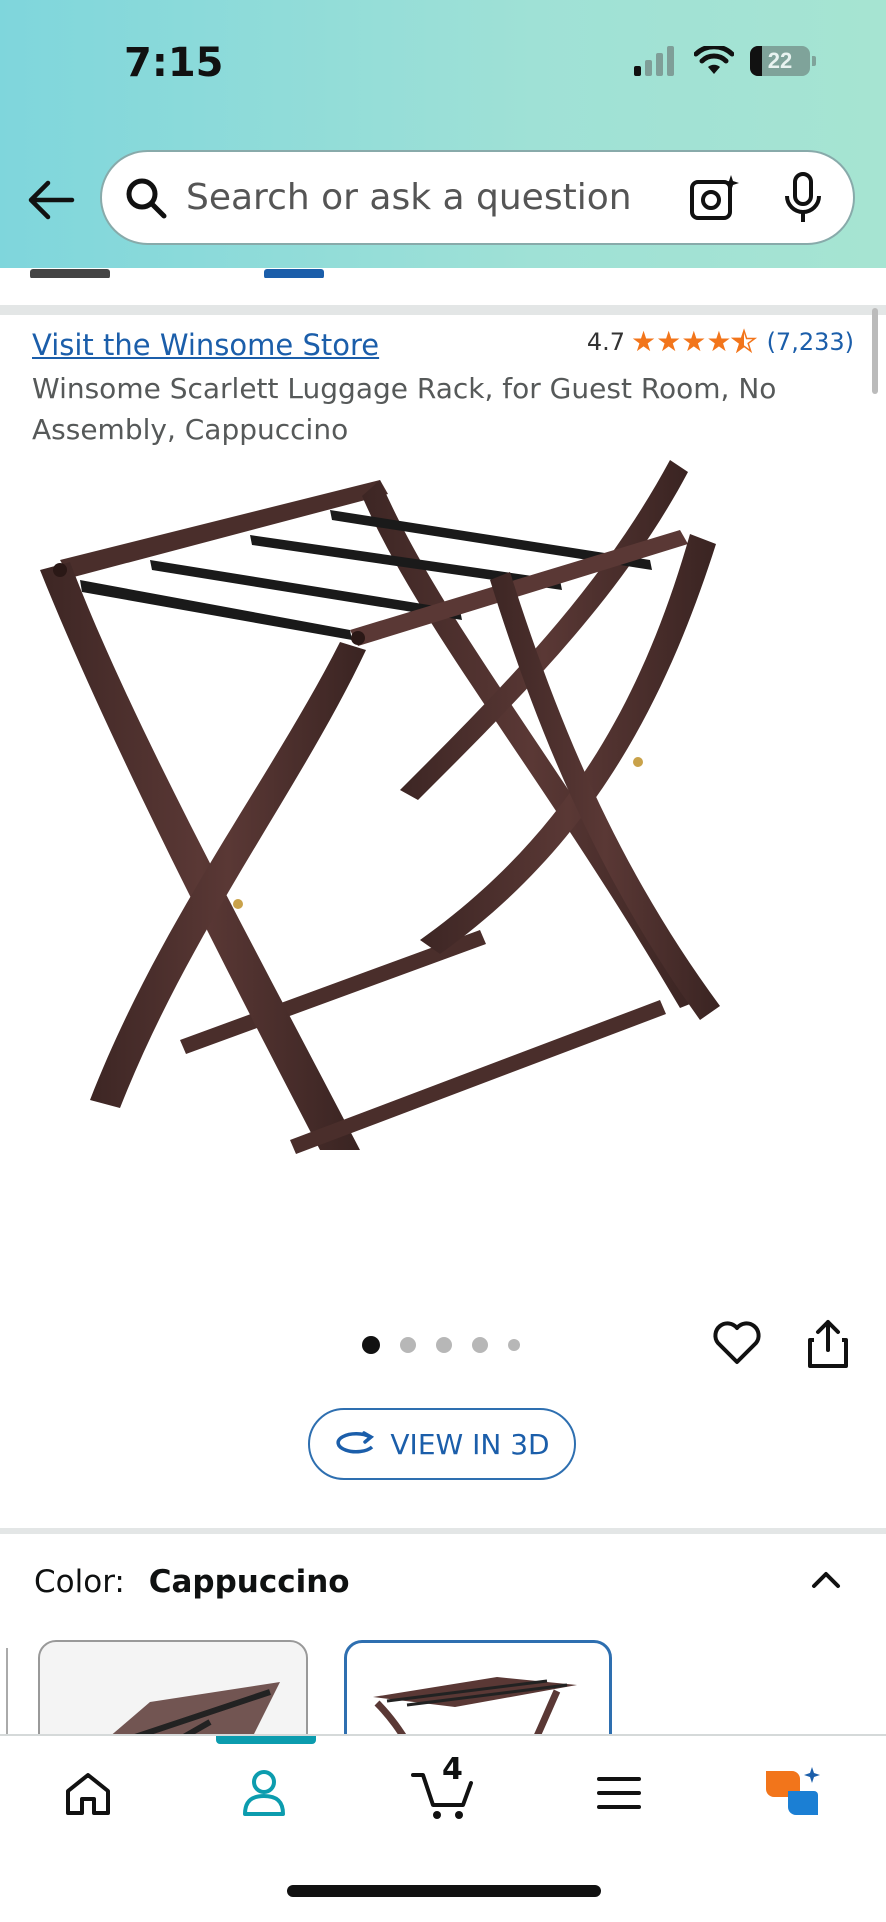  I want to click on nav-home, so click(88, 1793).